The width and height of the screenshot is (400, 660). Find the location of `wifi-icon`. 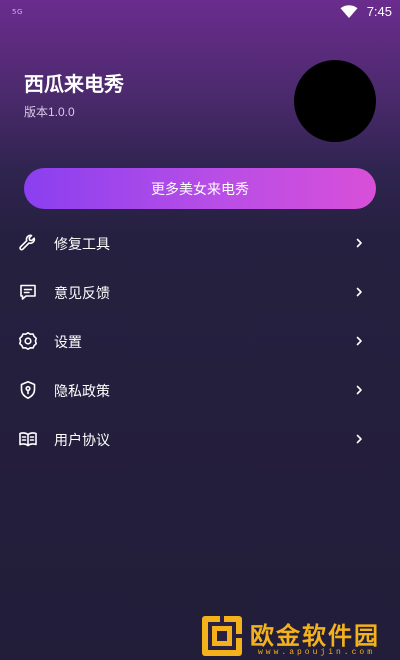

wifi-icon is located at coordinates (349, 11).